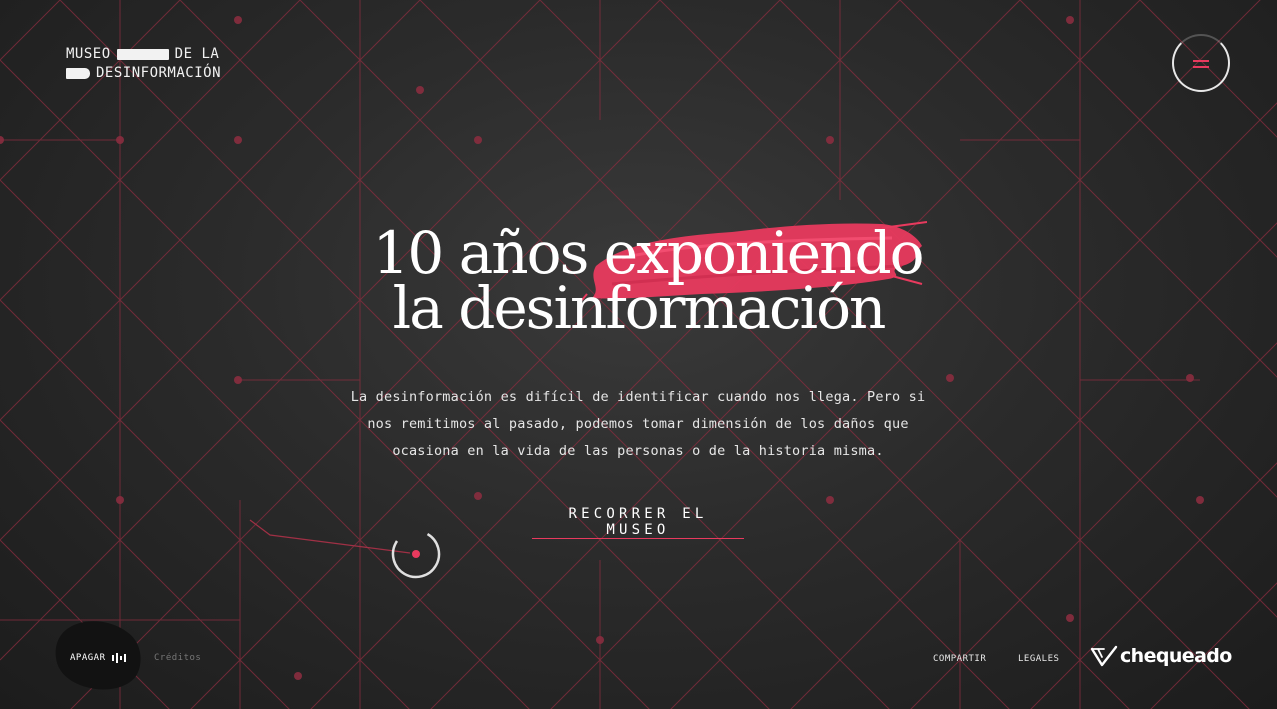 This screenshot has width=1277, height=709. I want to click on sound-wave-icon, so click(118, 658).